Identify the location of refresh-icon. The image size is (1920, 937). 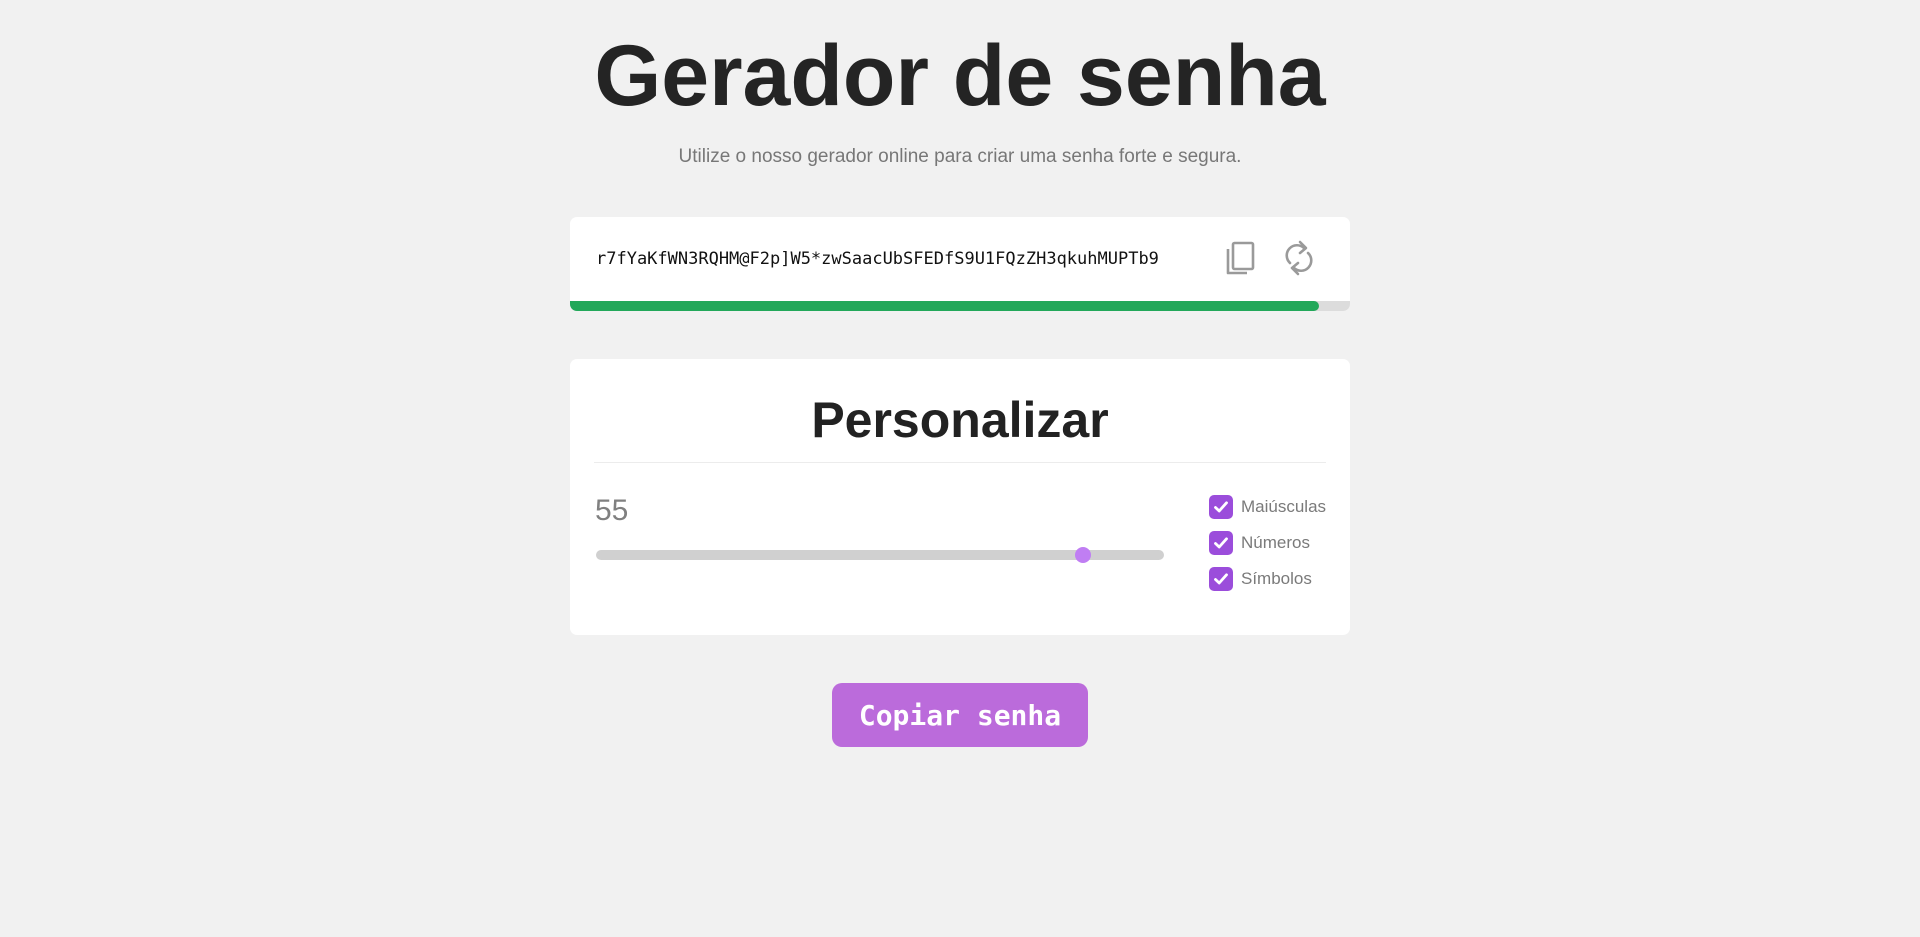
(1299, 258).